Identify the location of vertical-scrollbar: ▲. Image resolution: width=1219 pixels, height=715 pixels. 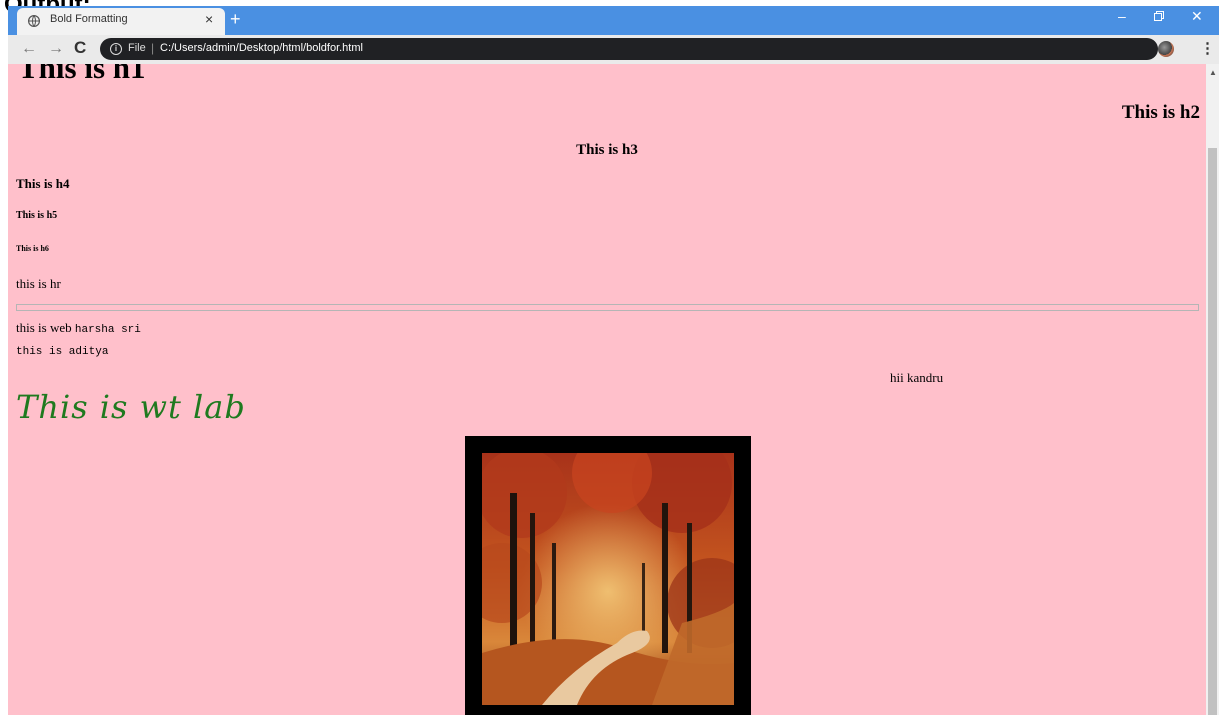
(1212, 389).